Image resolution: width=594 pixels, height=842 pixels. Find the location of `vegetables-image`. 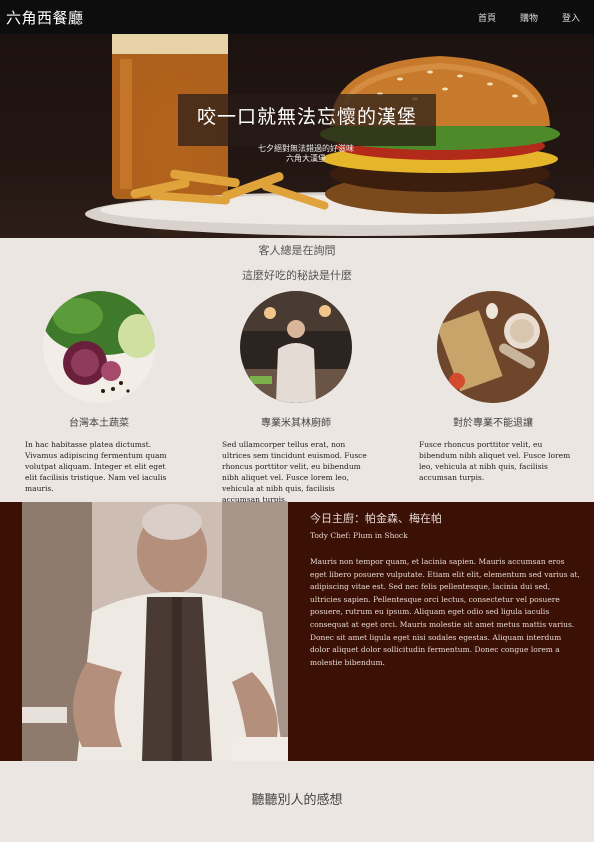

vegetables-image is located at coordinates (99, 347).